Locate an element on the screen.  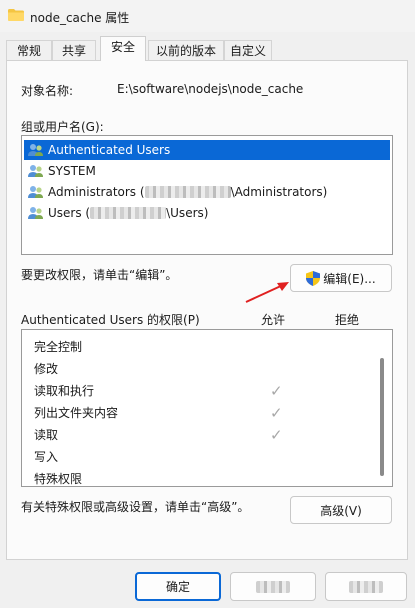
advanced-hint: 有关特殊权限或高级设置，请单击“高级”。 is located at coordinates (135, 507).